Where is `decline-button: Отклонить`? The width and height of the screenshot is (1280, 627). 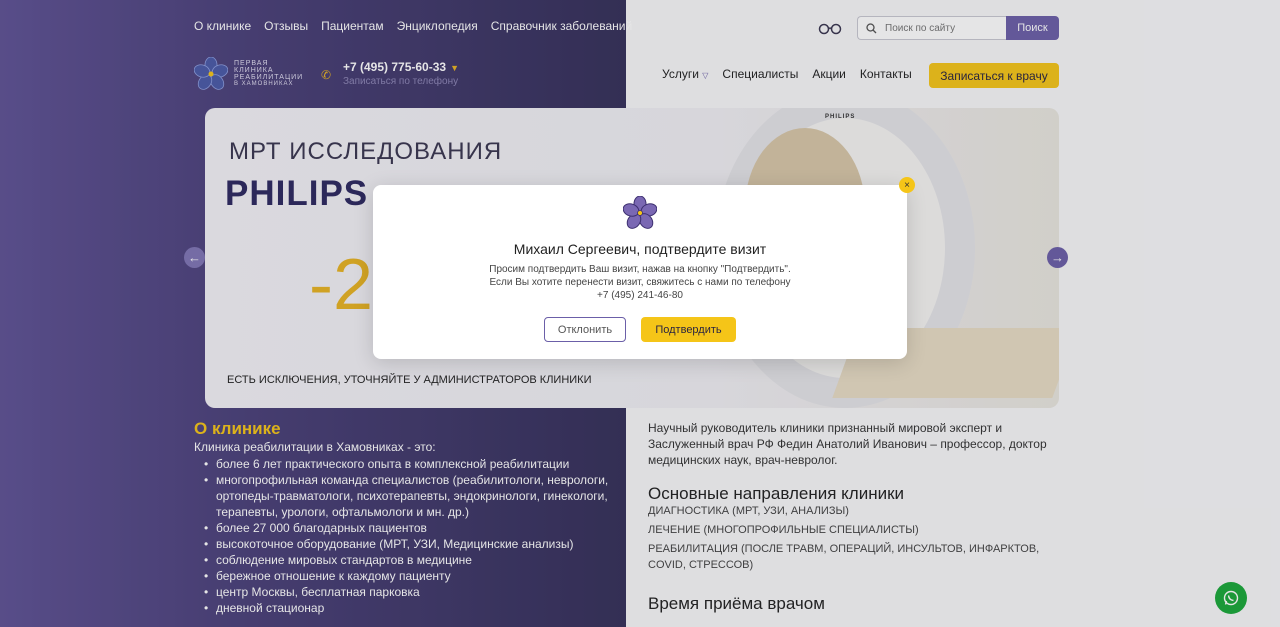 decline-button: Отклонить is located at coordinates (585, 329).